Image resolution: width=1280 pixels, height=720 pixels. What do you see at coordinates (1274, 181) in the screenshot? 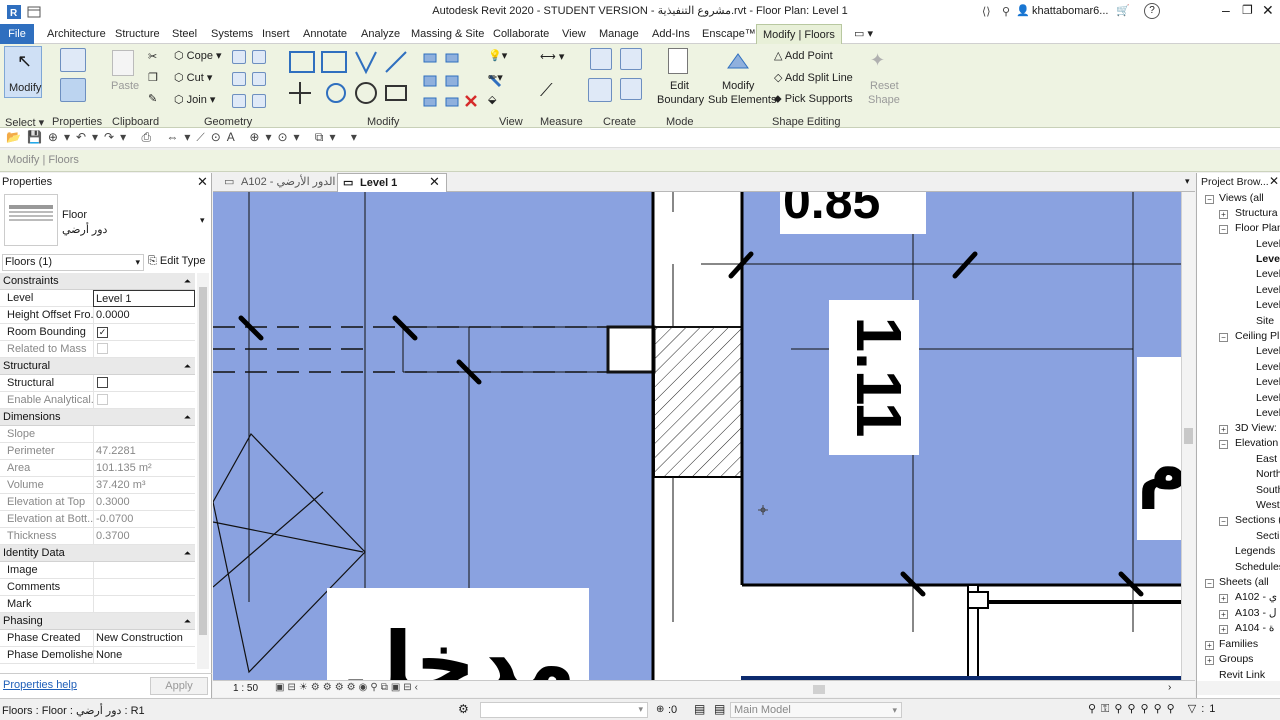
I see `close-browser-icon: ✕` at bounding box center [1274, 181].